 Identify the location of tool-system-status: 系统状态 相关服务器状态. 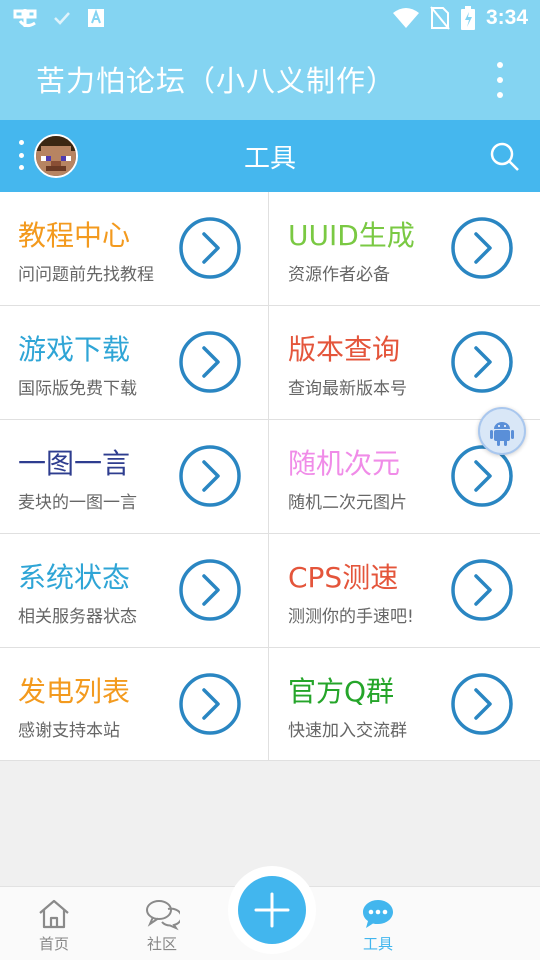
(134, 590).